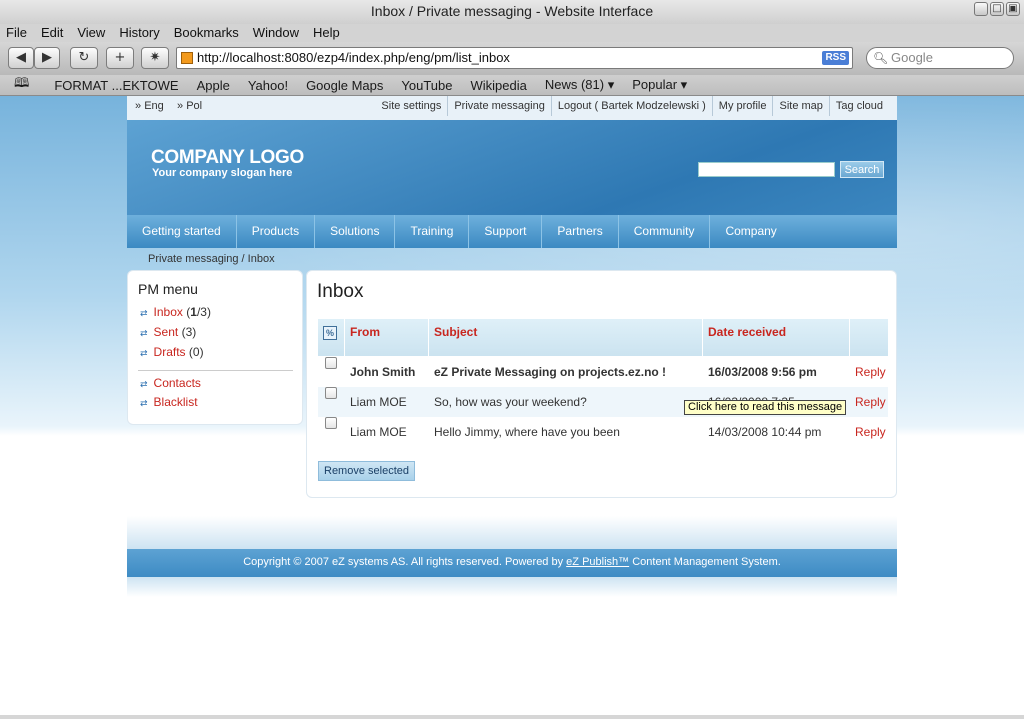 Image resolution: width=1024 pixels, height=719 pixels. What do you see at coordinates (386, 337) in the screenshot?
I see `from-header: From` at bounding box center [386, 337].